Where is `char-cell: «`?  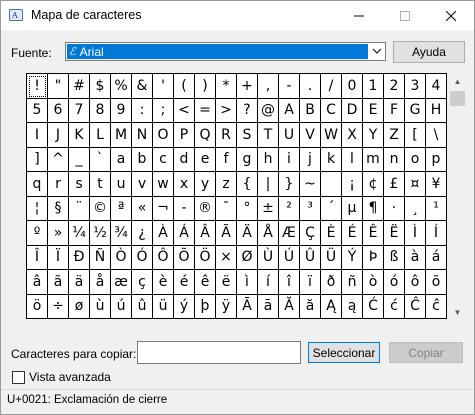 char-cell: « is located at coordinates (142, 208).